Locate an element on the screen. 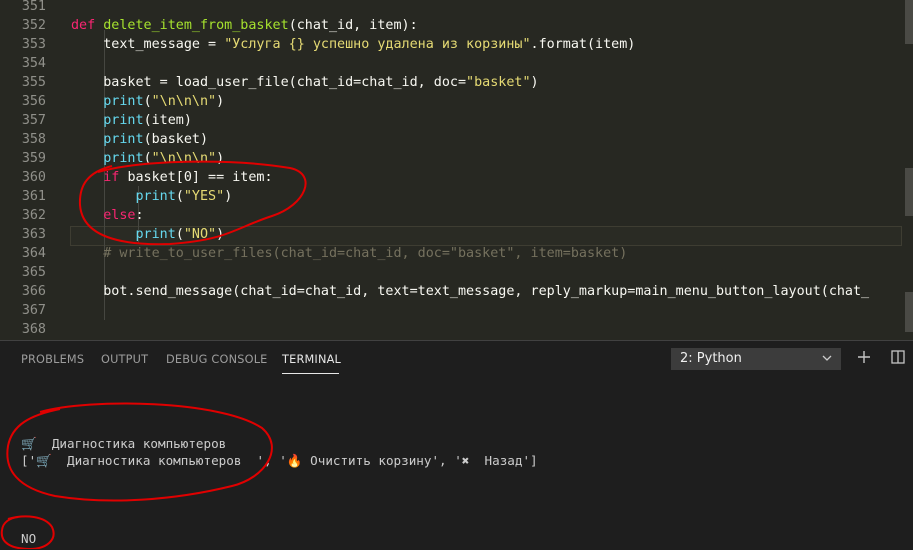  line-number: 352 is located at coordinates (33, 25).